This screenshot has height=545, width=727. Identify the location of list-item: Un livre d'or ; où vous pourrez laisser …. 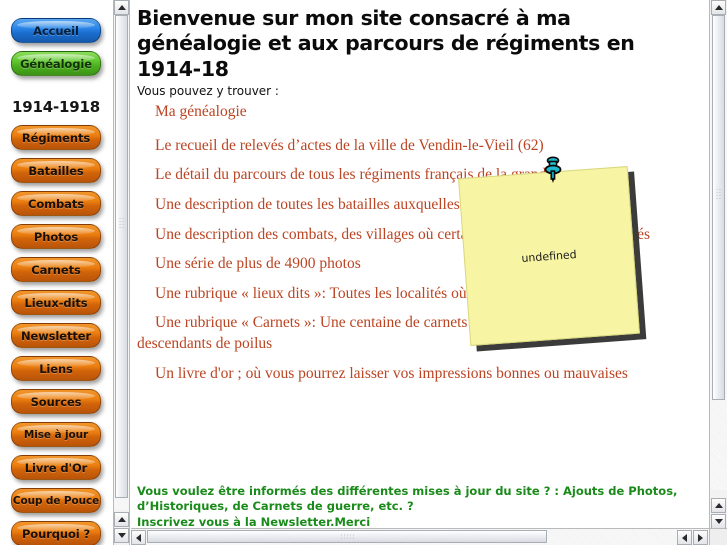
(416, 374).